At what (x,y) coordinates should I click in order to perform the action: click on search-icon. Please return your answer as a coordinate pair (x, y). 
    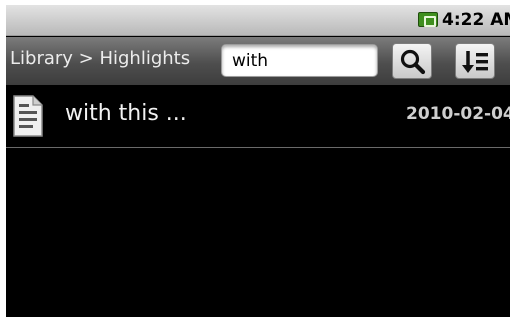
    Looking at the image, I should click on (413, 62).